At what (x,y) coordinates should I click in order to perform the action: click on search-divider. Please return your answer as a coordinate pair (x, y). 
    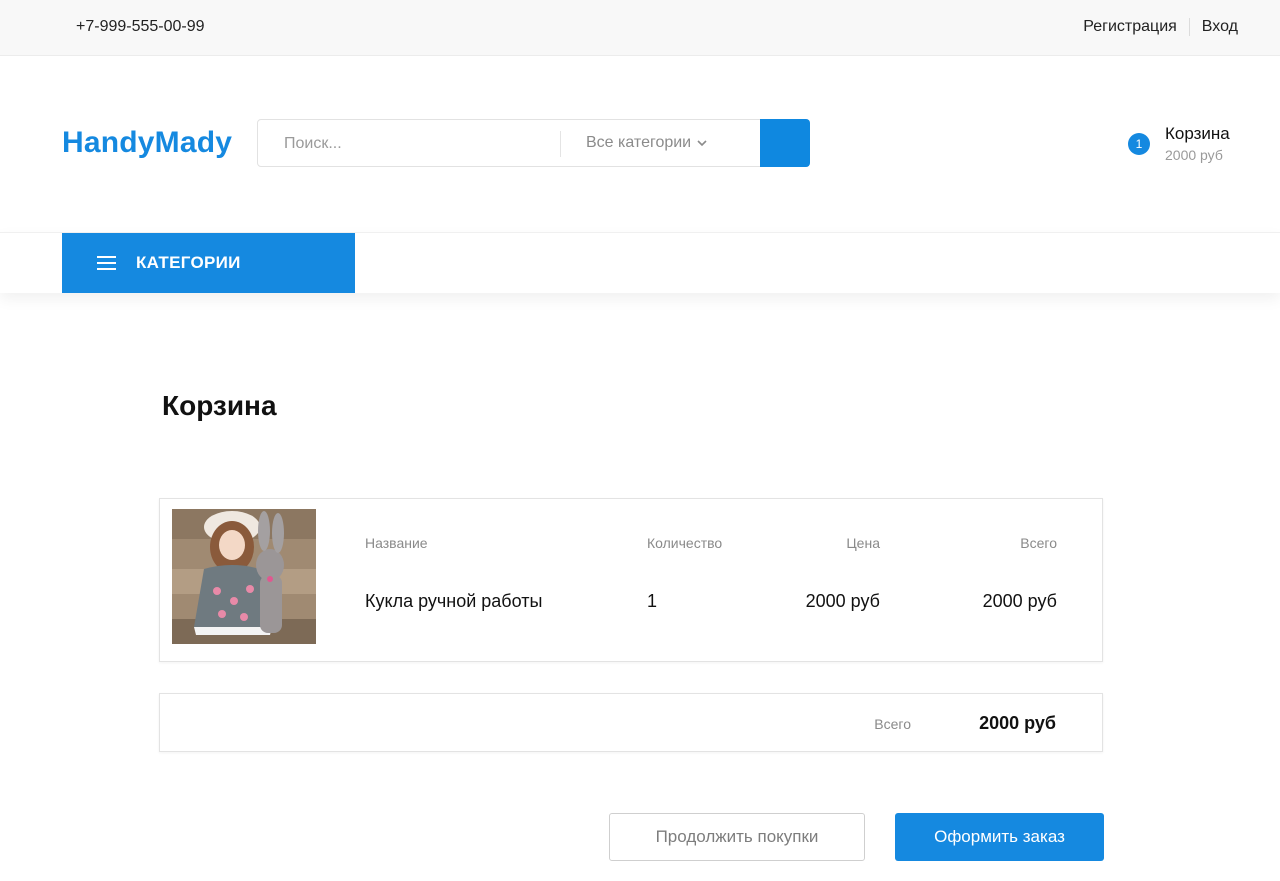
    Looking at the image, I should click on (560, 144).